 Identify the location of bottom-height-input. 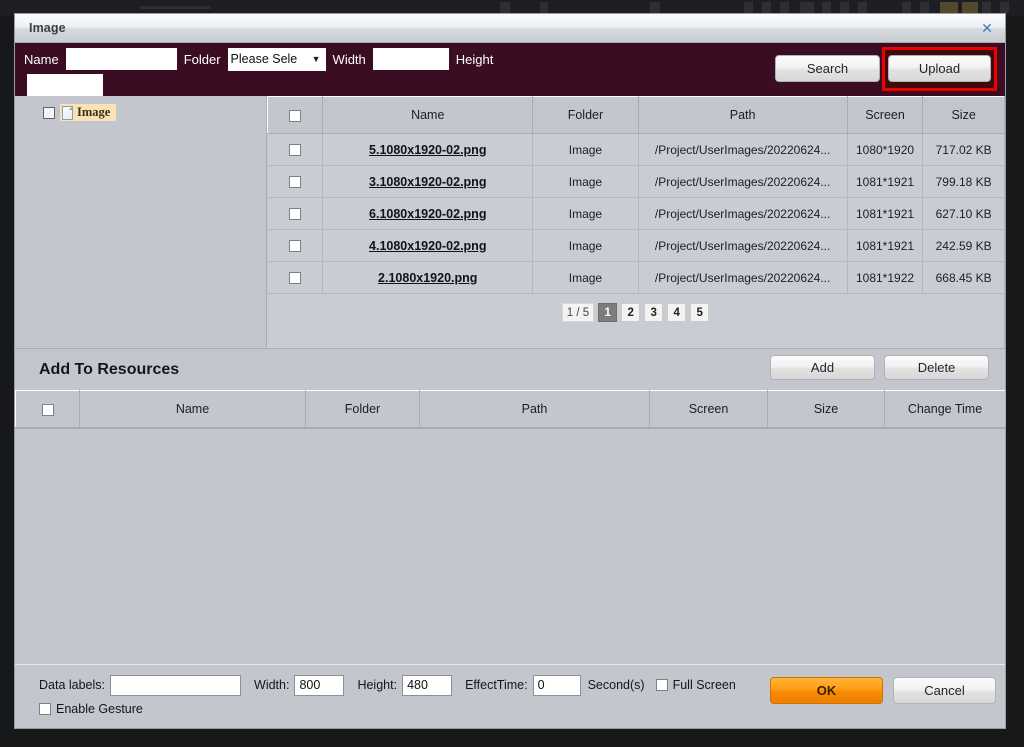
(427, 685).